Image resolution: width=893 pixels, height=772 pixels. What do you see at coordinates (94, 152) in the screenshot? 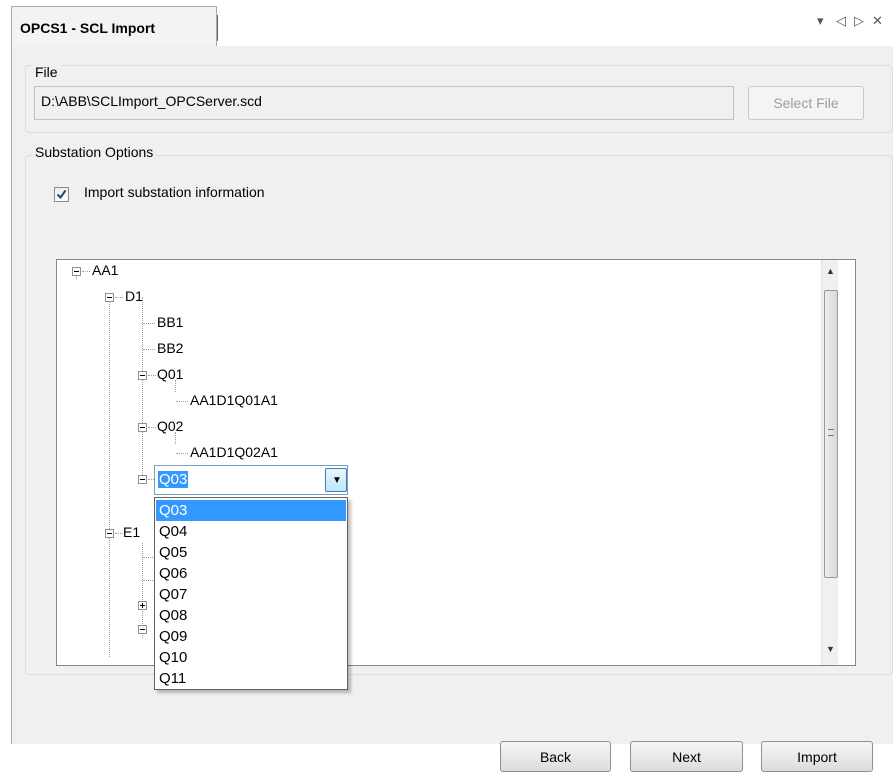
I see `substation-options-title: Substation Options` at bounding box center [94, 152].